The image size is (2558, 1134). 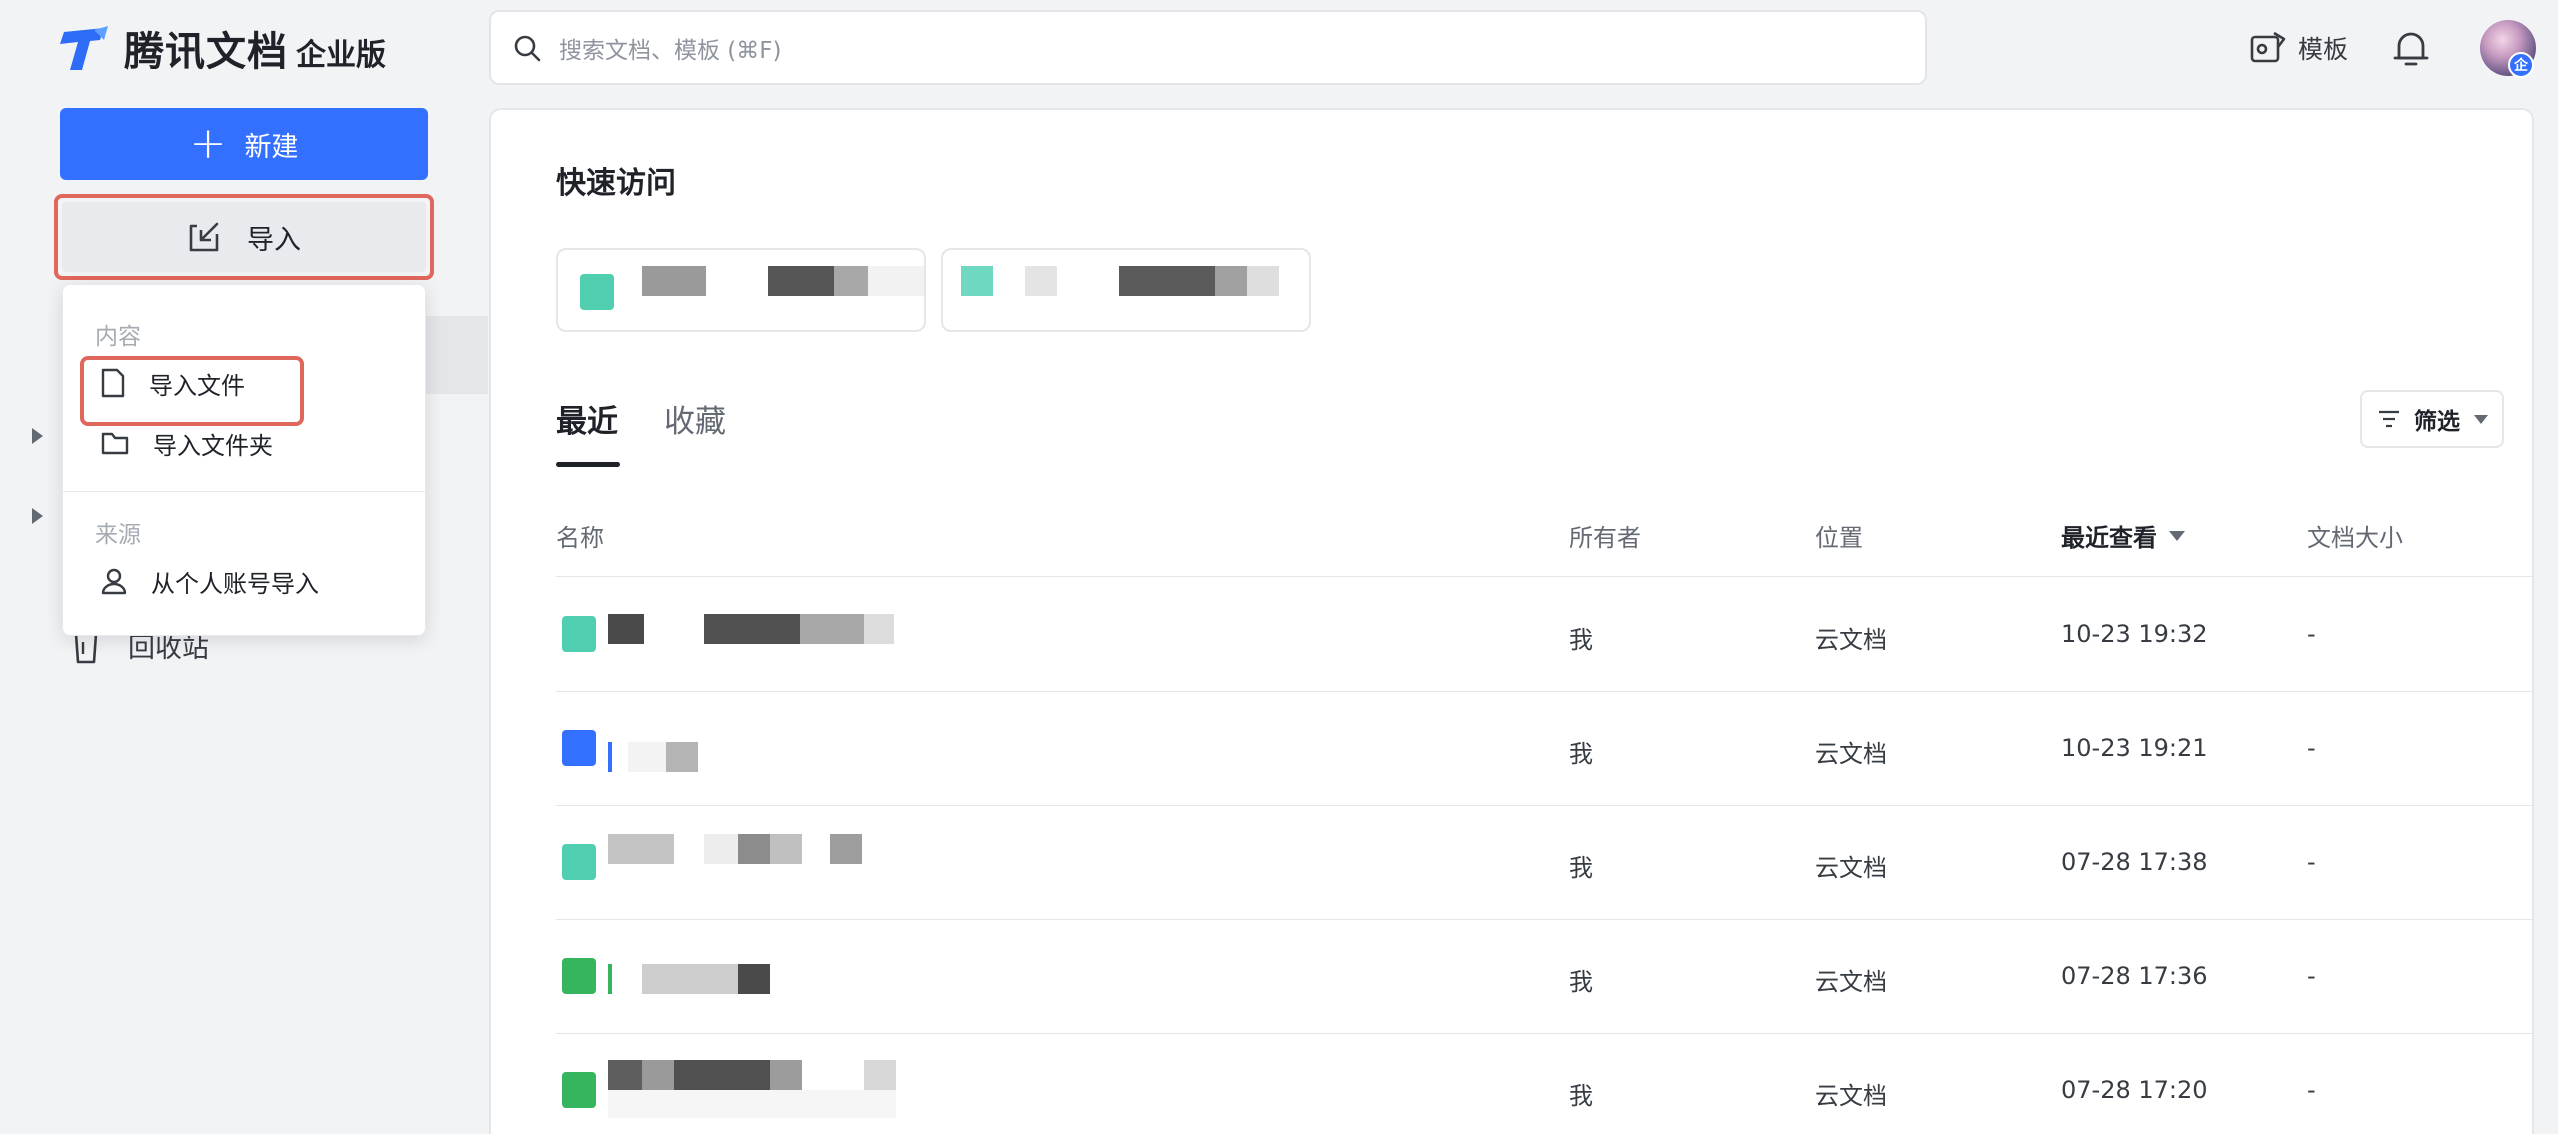 I want to click on active-tab-indicator, so click(x=588, y=464).